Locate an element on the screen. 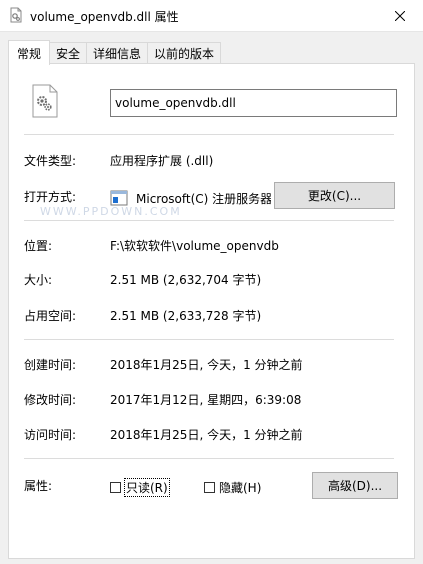  accessed-label: 访问时间: is located at coordinates (50, 435).